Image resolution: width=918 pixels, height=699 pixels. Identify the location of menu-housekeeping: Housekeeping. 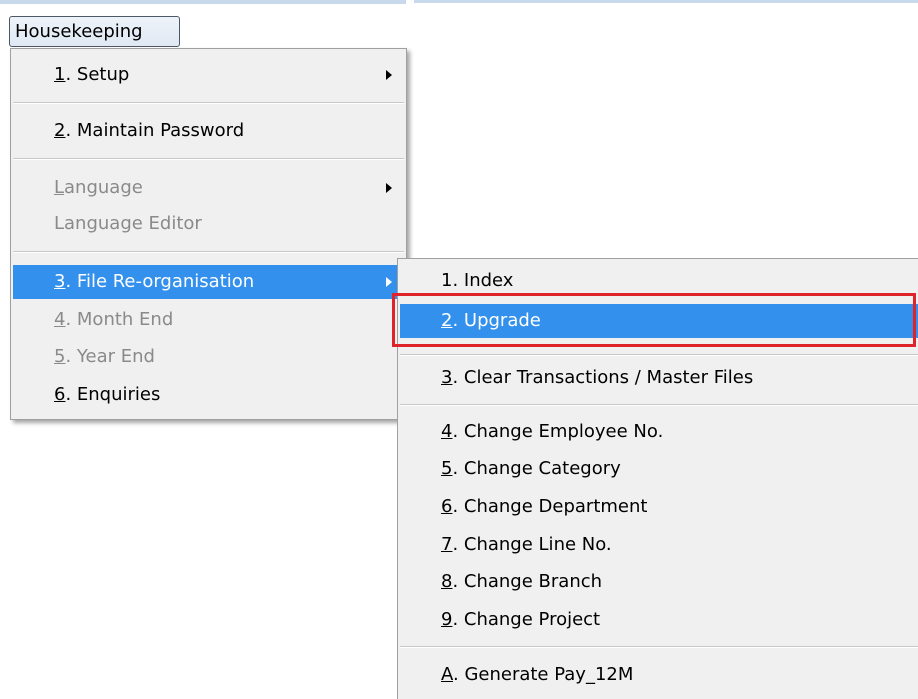
(94, 31).